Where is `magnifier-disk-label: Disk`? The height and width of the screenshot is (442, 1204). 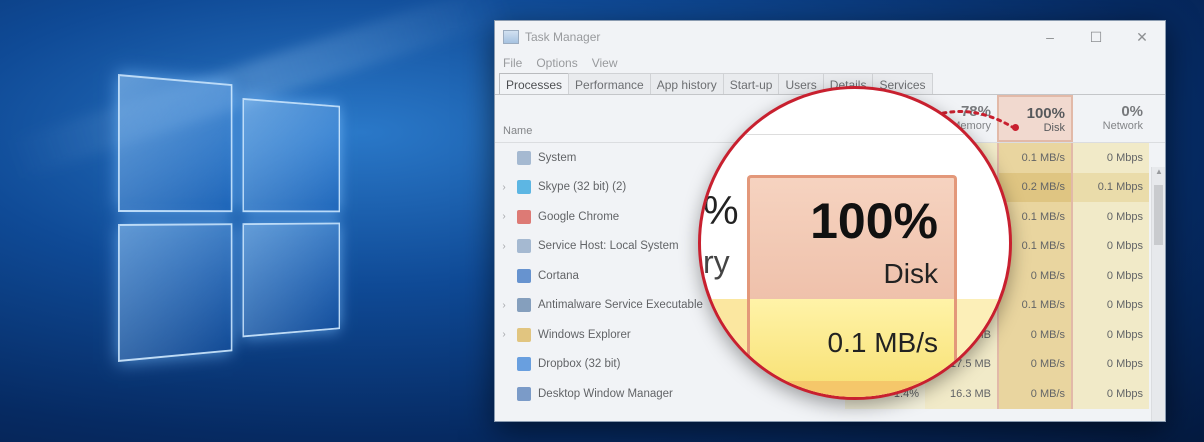
magnifier-disk-label: Disk is located at coordinates (910, 273).